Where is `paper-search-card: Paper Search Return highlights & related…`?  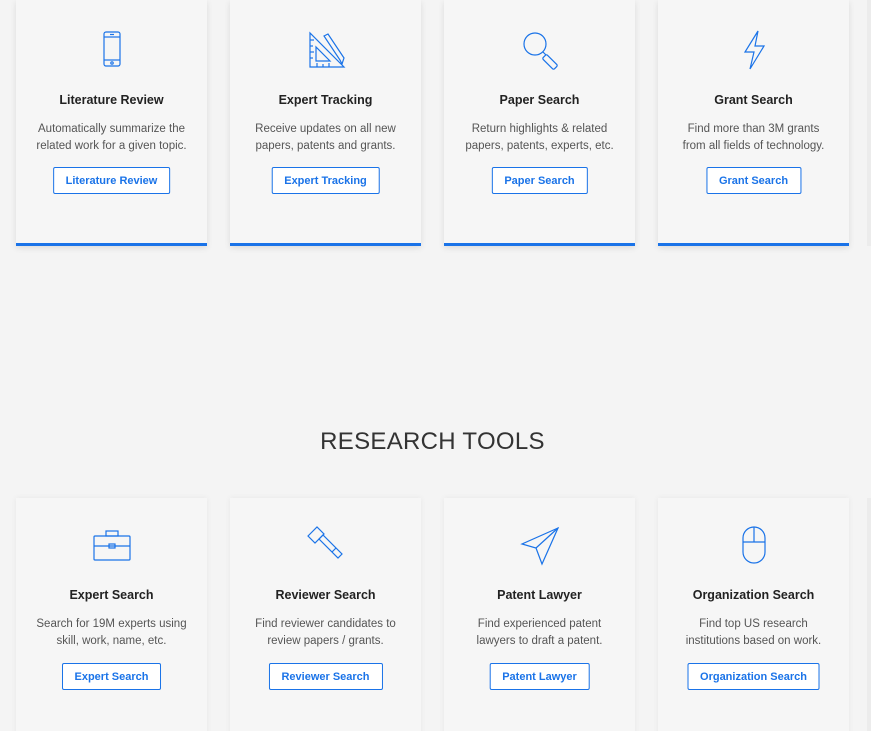 paper-search-card: Paper Search Return highlights & related… is located at coordinates (539, 123).